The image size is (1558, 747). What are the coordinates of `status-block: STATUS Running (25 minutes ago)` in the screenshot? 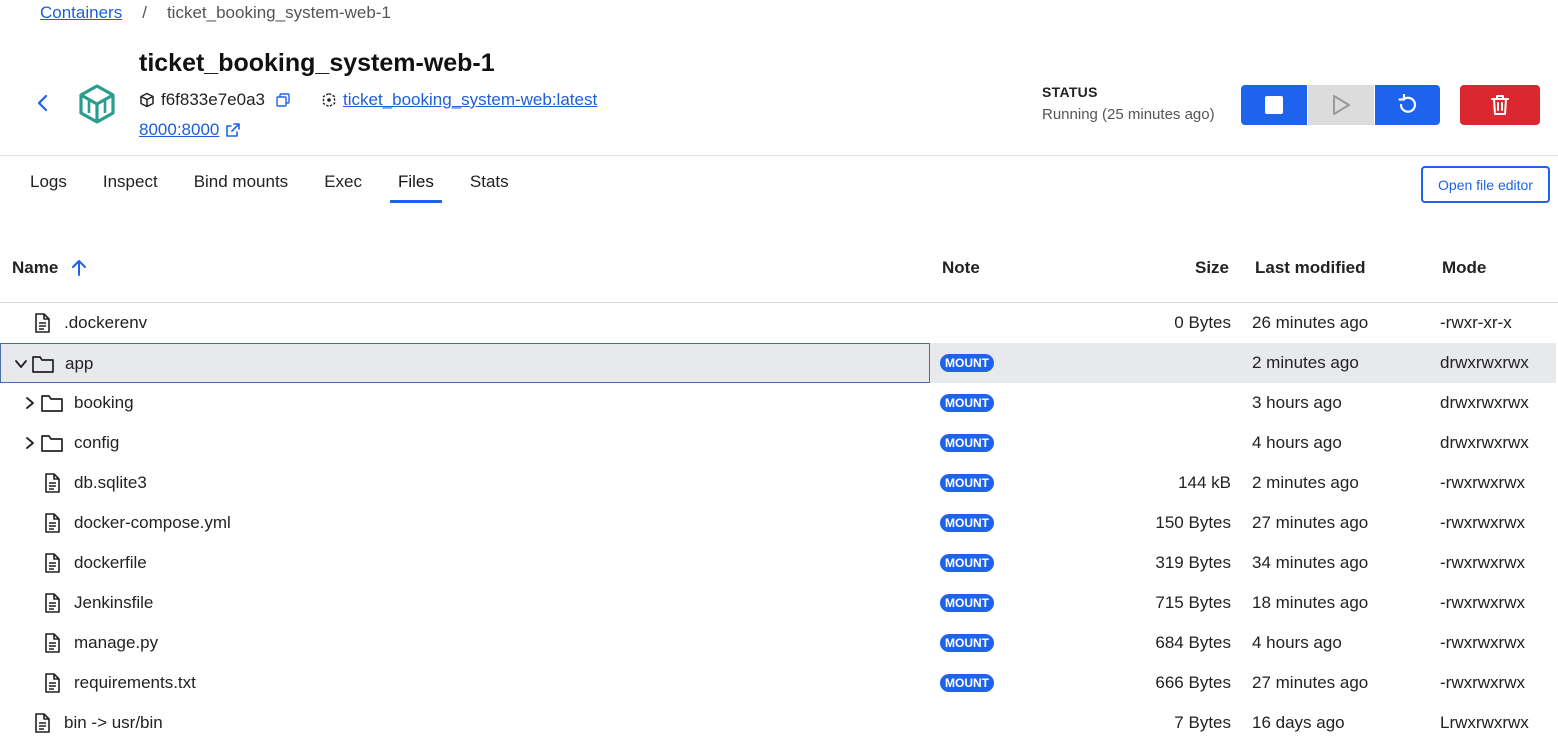 It's located at (1128, 103).